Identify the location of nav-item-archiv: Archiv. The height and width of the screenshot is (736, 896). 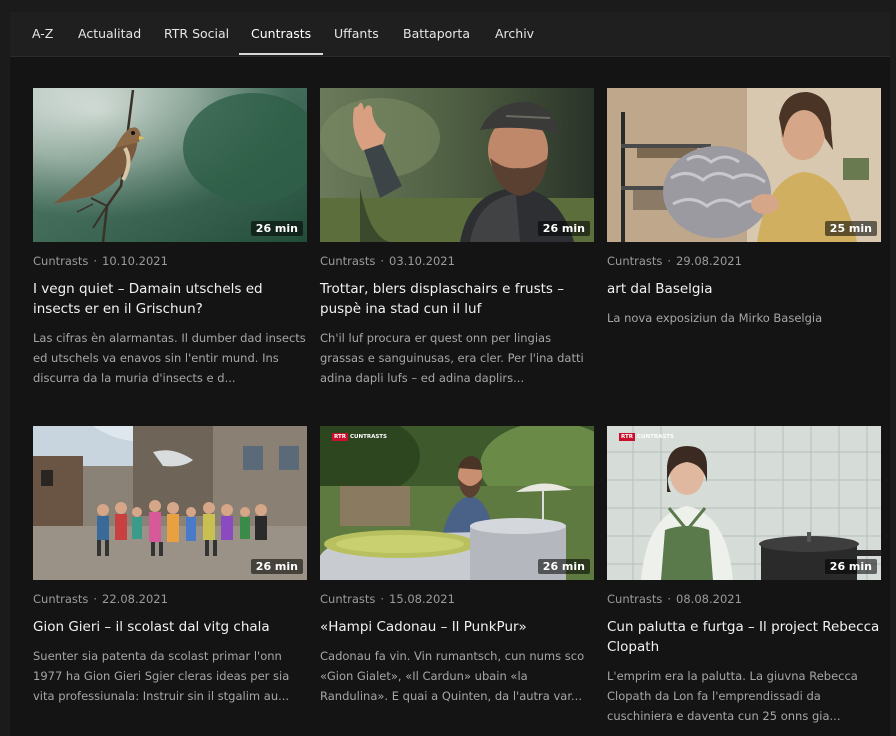
(514, 34).